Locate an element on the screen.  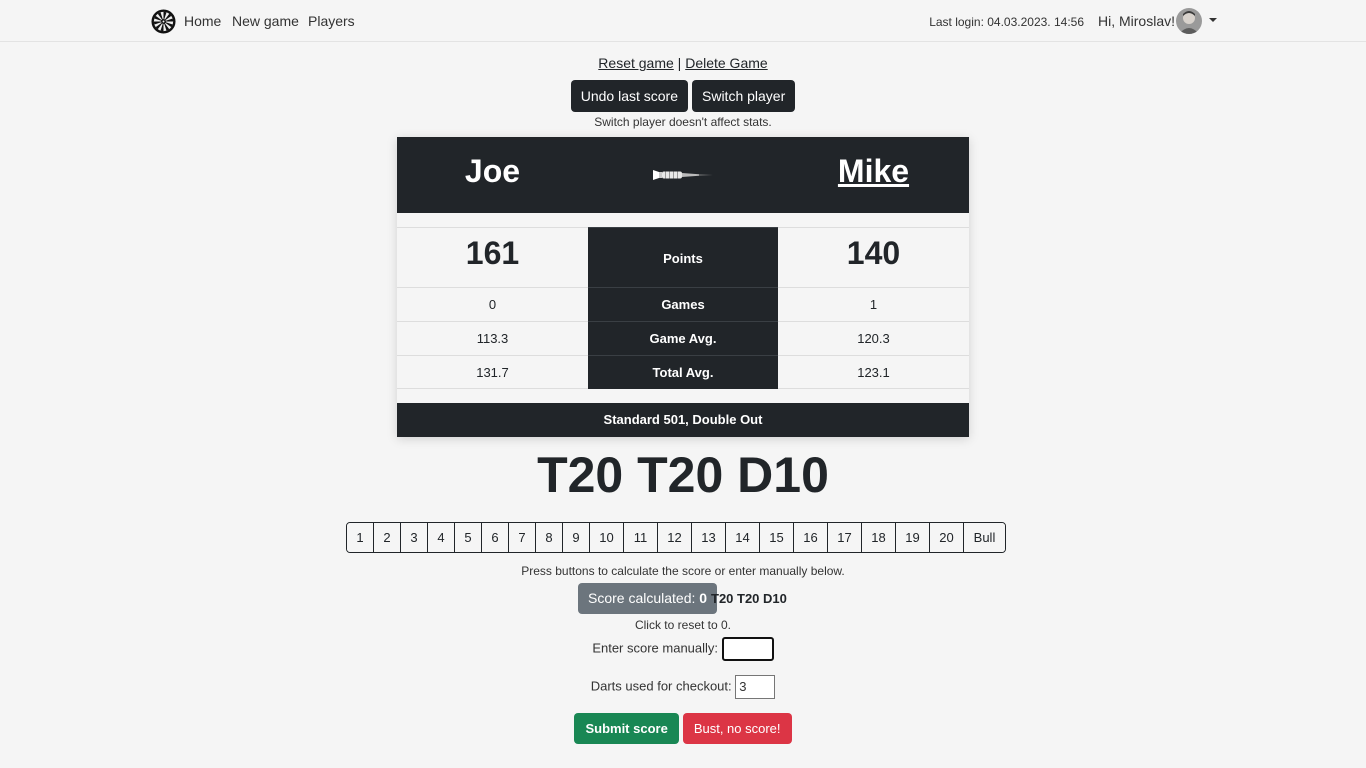
dart-number-pad: 1 2 3 4 5 6 7 8 9 10 11 12 13 14 15 16 17 18 19 20 Bull is located at coordinates (676, 537).